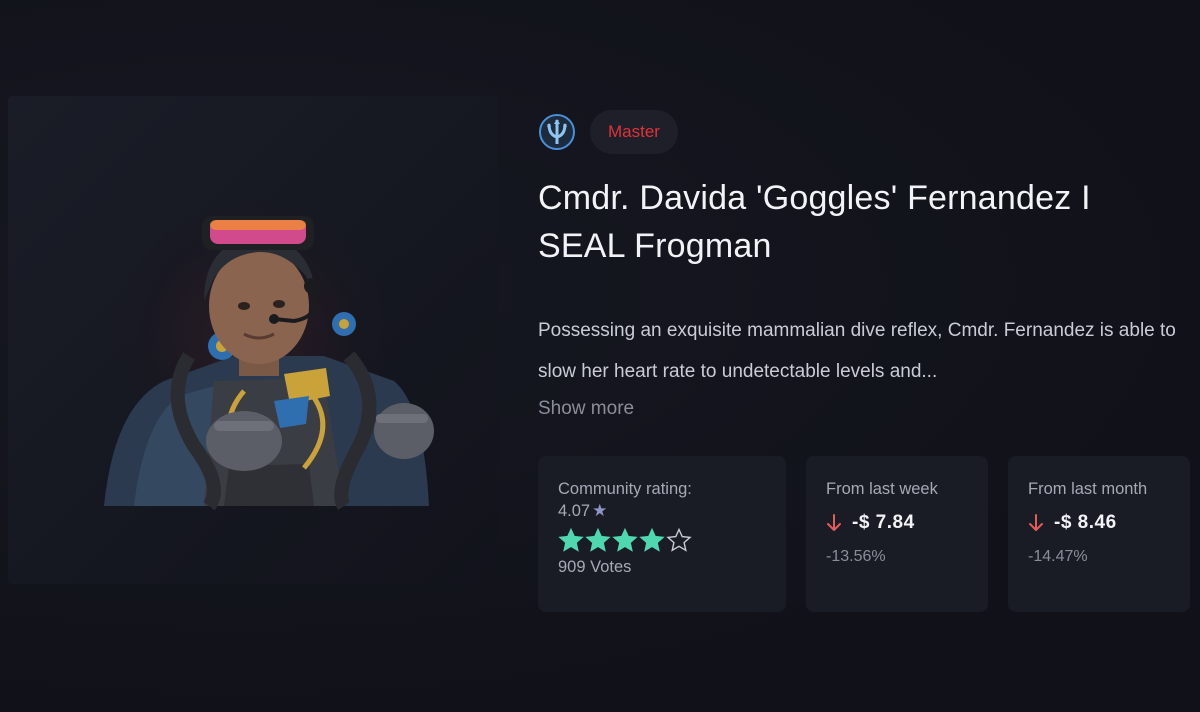 Image resolution: width=1200 pixels, height=712 pixels. I want to click on week-change-amount: -$ 7.84, so click(883, 522).